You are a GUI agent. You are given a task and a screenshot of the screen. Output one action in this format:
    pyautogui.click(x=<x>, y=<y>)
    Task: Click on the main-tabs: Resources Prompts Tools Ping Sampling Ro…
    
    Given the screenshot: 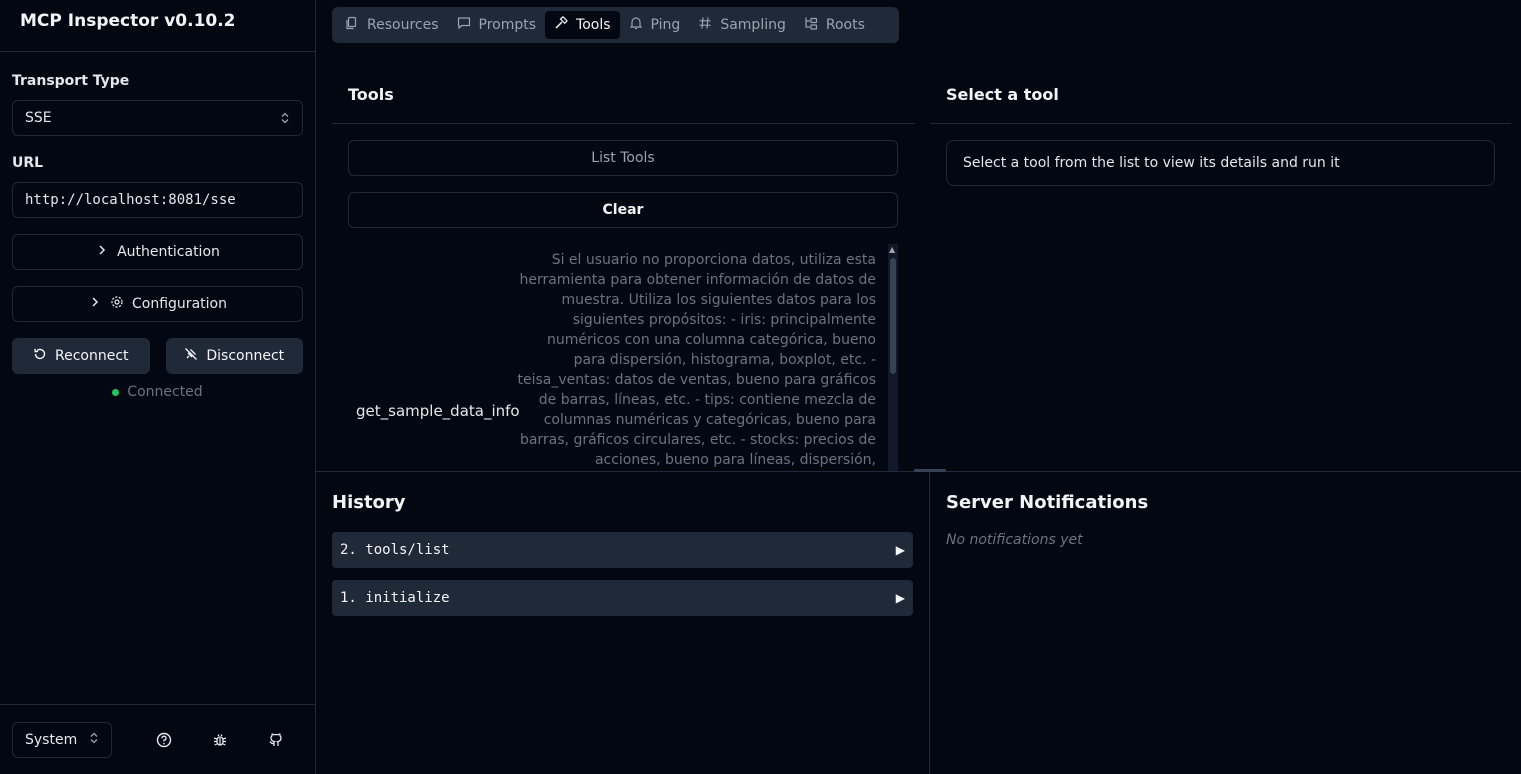 What is the action you would take?
    pyautogui.click(x=615, y=25)
    